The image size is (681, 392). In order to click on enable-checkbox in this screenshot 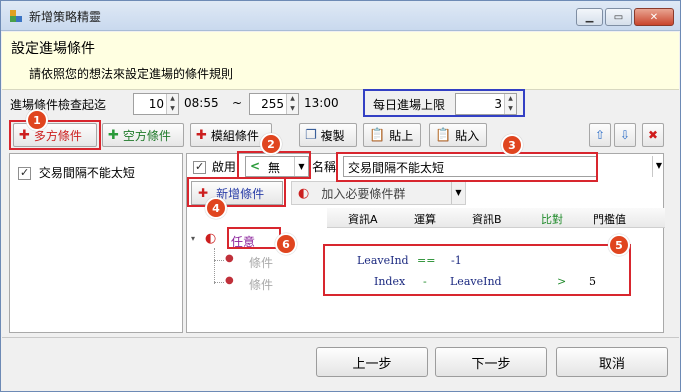, I will do `click(199, 167)`.